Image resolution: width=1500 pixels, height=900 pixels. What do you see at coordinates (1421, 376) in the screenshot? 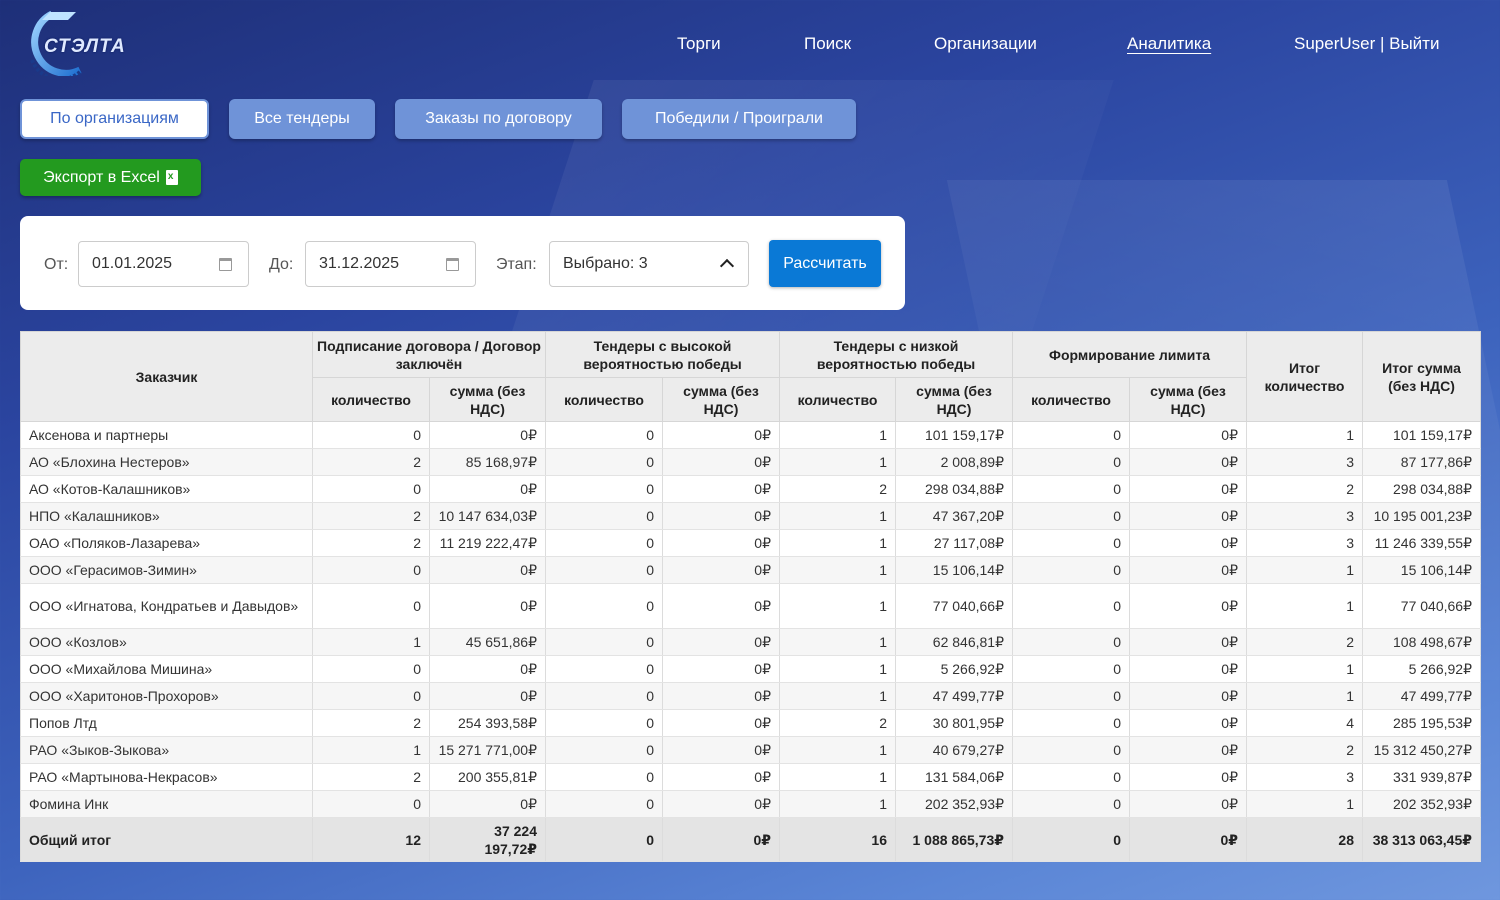
I see `col-total-sum: Итог сумма (без НДС)` at bounding box center [1421, 376].